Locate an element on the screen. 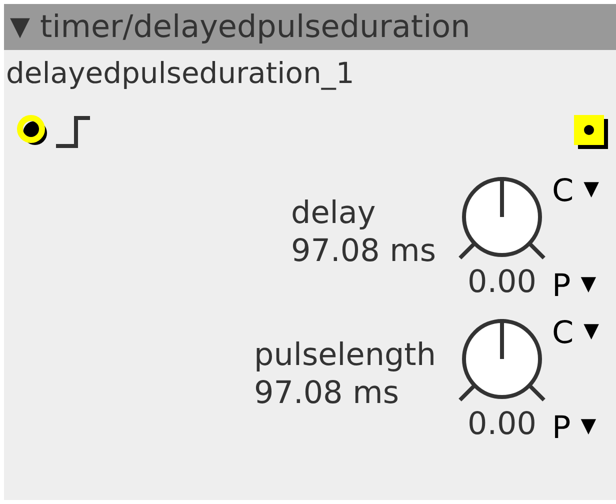  parameter-label: delay is located at coordinates (333, 213).